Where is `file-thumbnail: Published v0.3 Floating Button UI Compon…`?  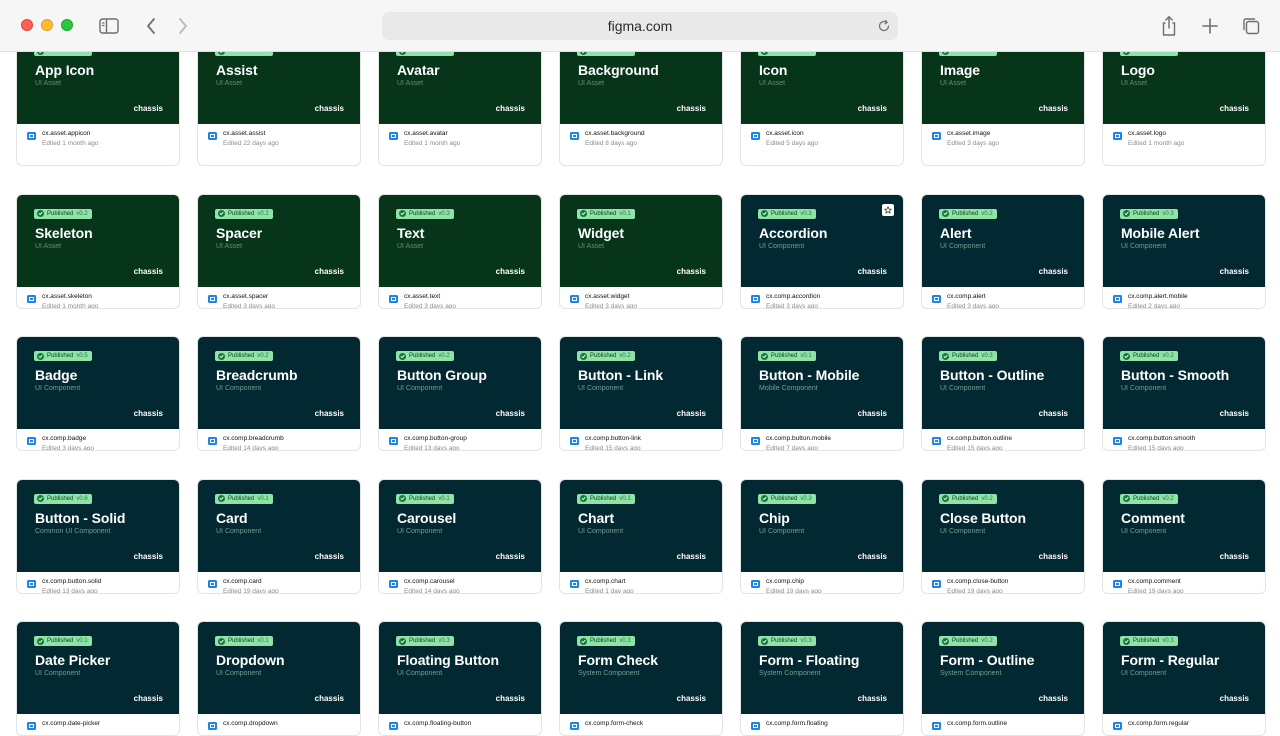 file-thumbnail: Published v0.3 Floating Button UI Compon… is located at coordinates (460, 668).